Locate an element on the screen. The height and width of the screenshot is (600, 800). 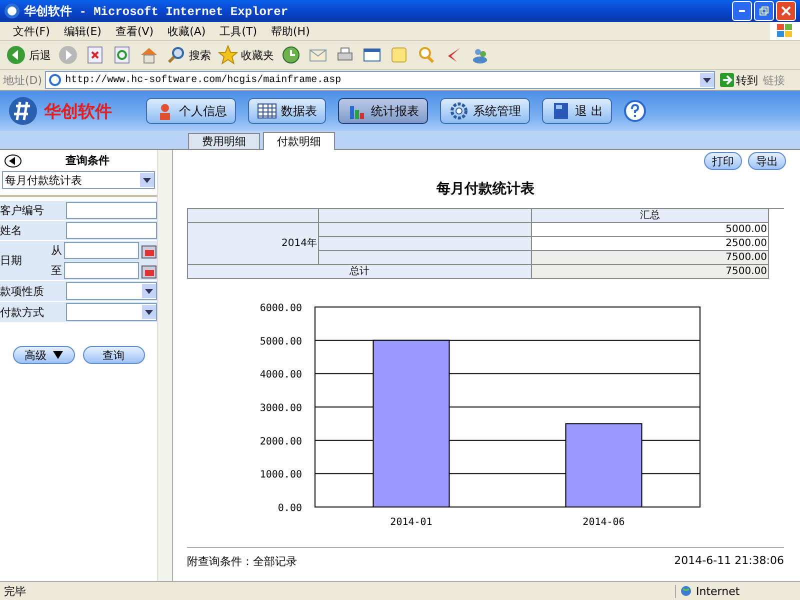
table-cell: 总计 is located at coordinates (360, 272).